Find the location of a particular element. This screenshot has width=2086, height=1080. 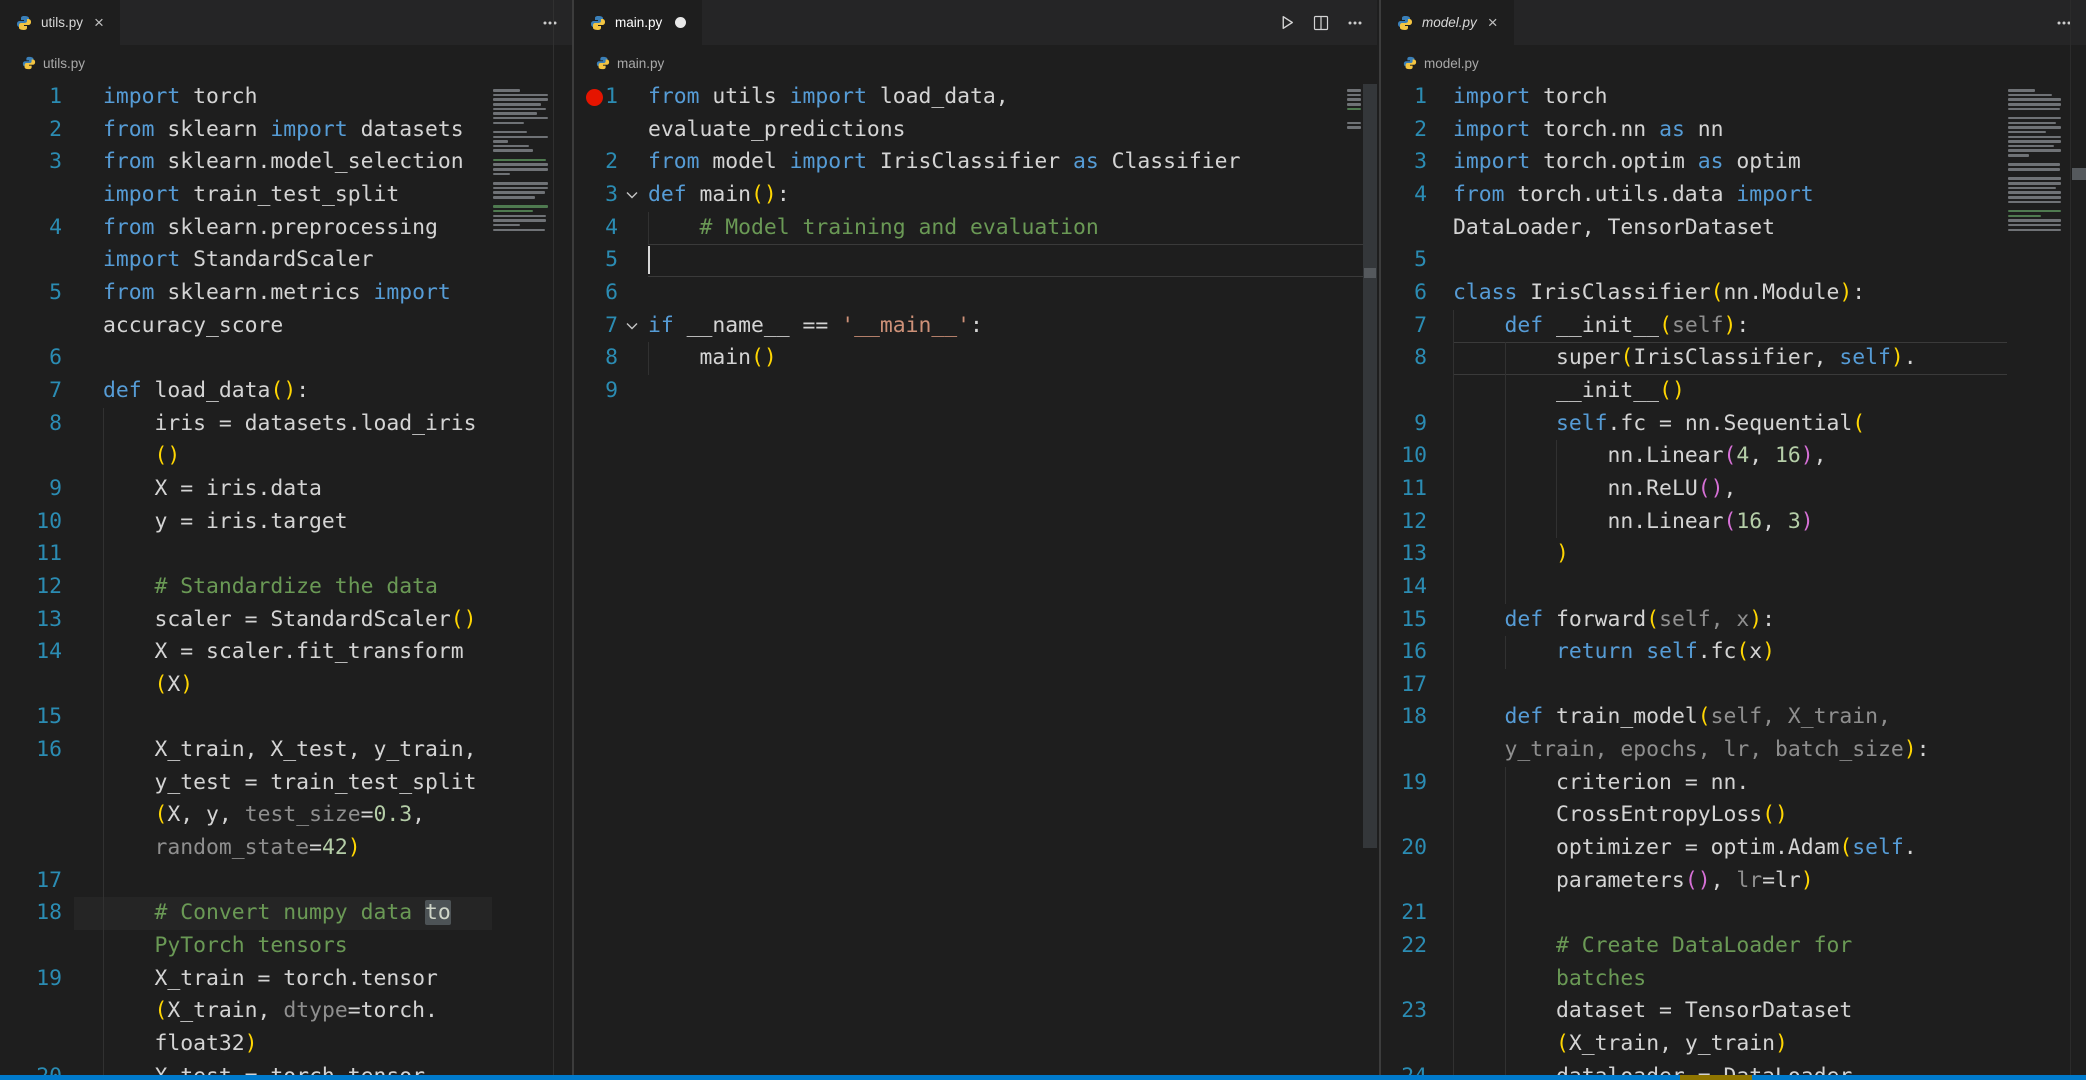

code-line: PyTorch tensors is located at coordinates (286, 946).